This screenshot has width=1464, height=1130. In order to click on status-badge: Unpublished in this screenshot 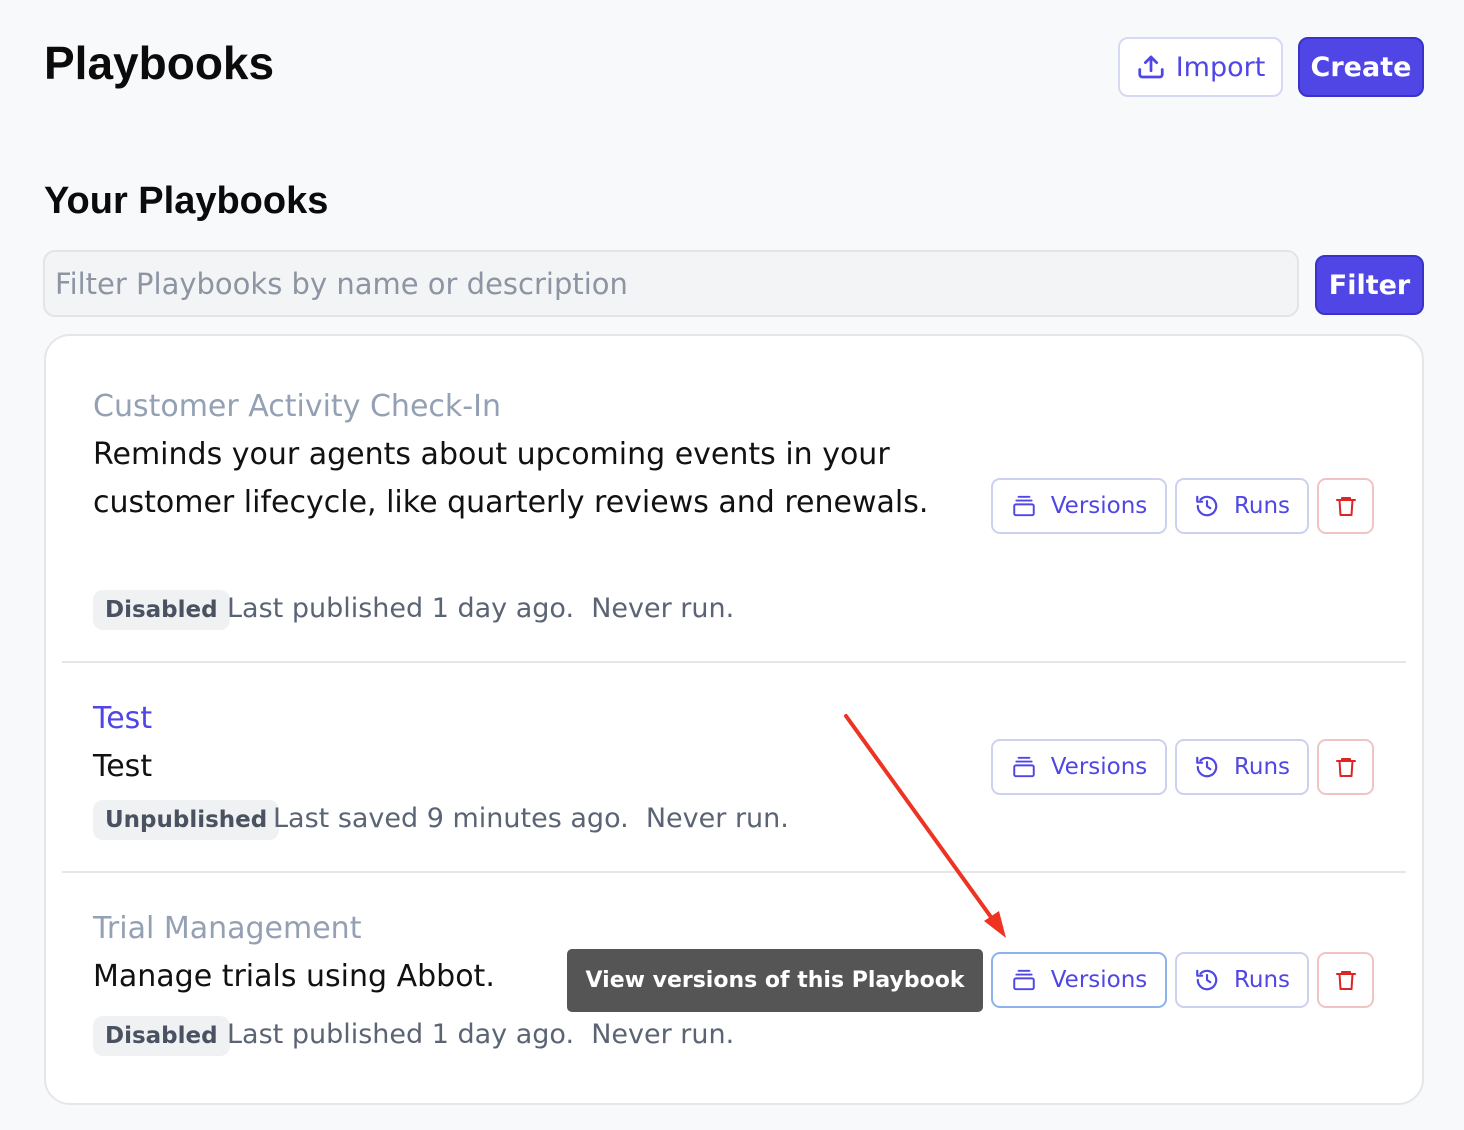, I will do `click(186, 820)`.